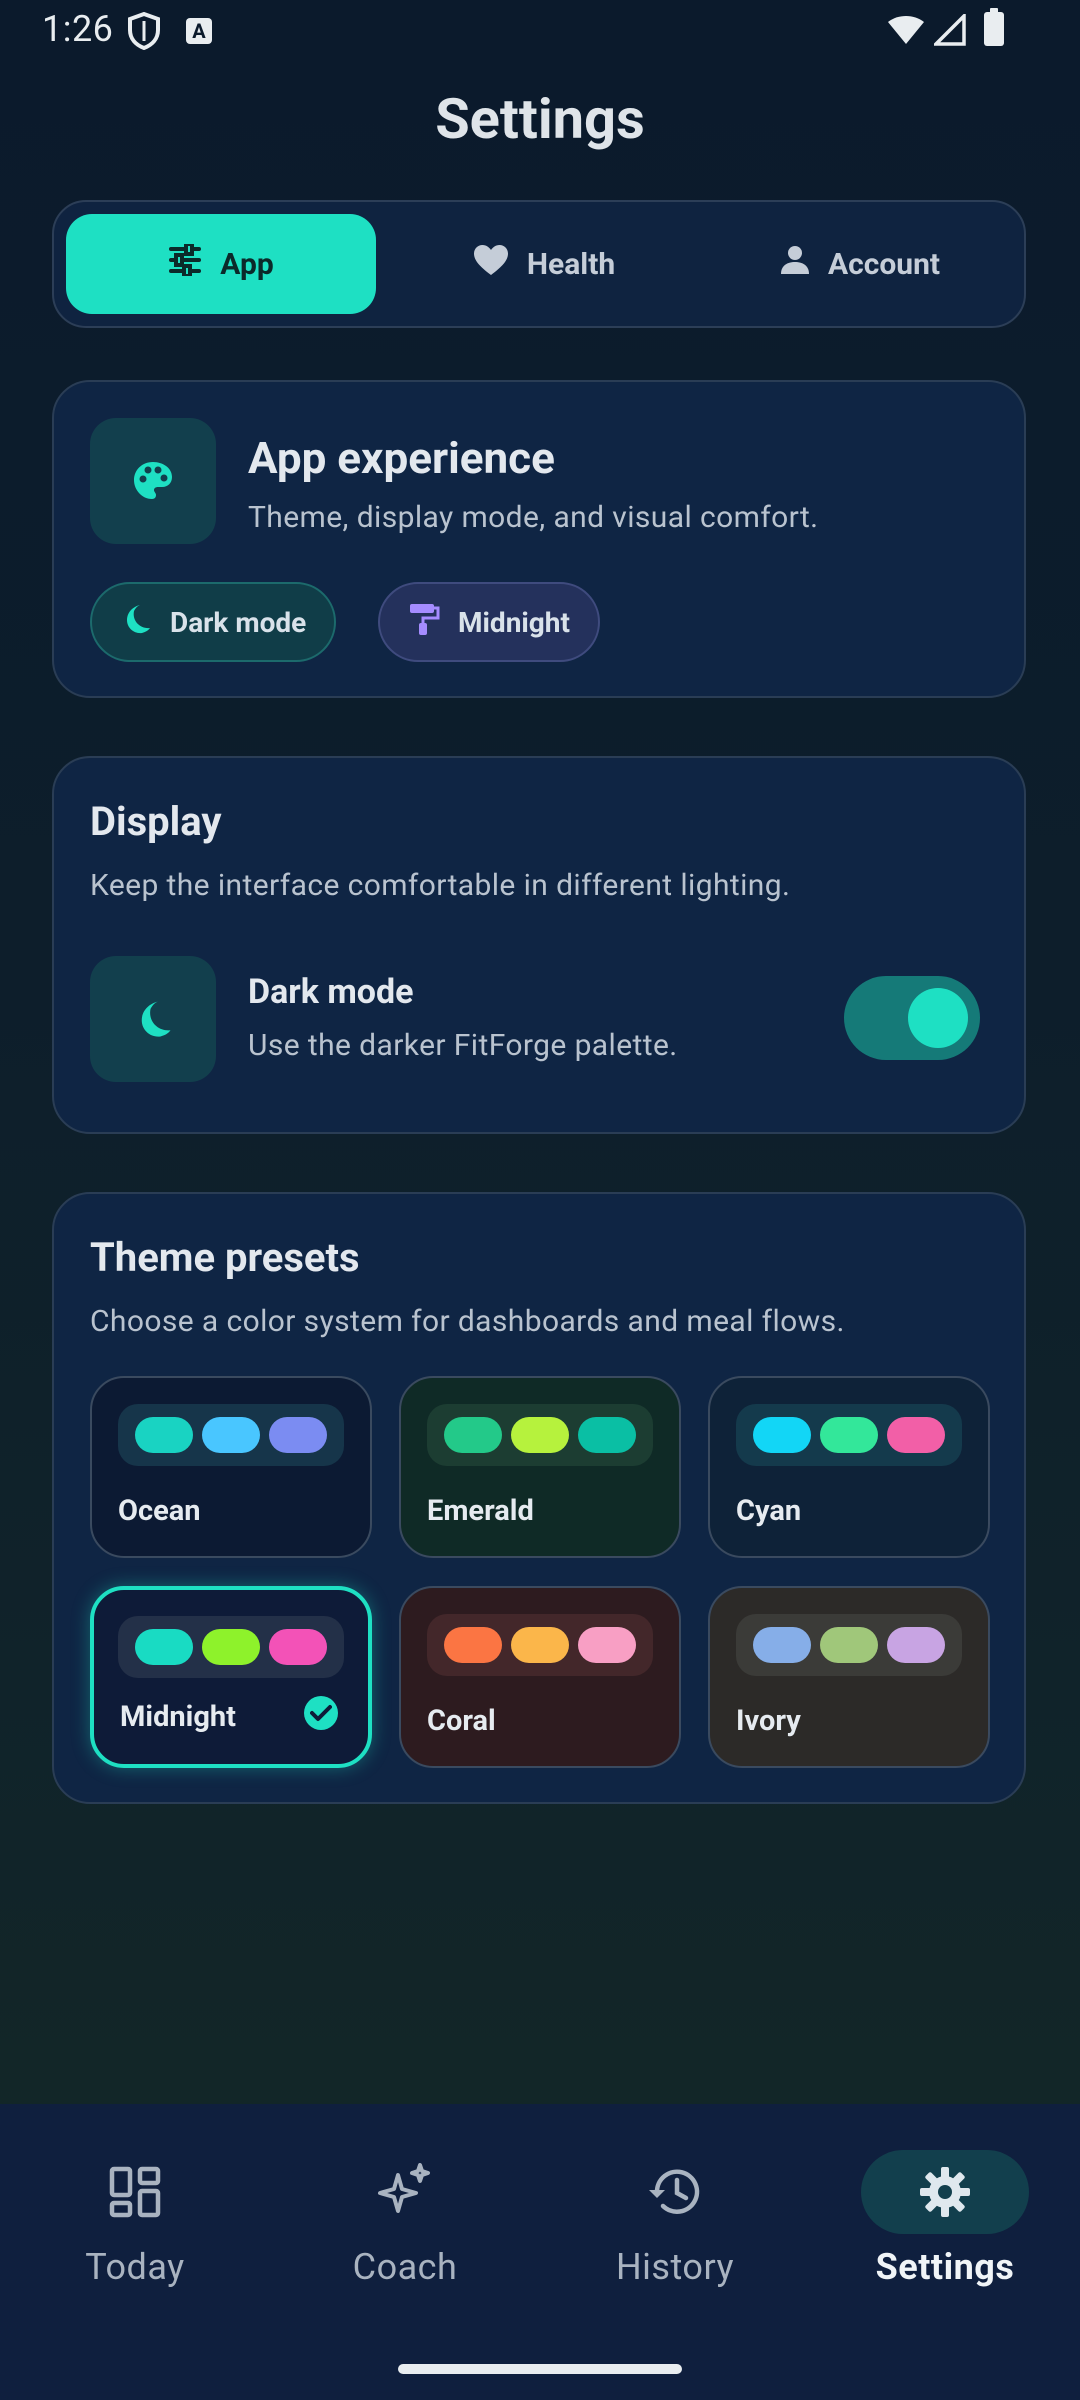 This screenshot has width=1080, height=2400. Describe the element at coordinates (153, 481) in the screenshot. I see `palette-icon` at that location.